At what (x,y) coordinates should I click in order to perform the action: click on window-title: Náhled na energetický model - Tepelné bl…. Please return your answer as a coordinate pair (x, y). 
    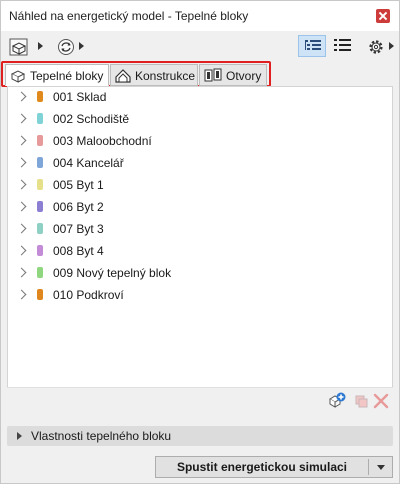
    Looking at the image, I should click on (129, 16).